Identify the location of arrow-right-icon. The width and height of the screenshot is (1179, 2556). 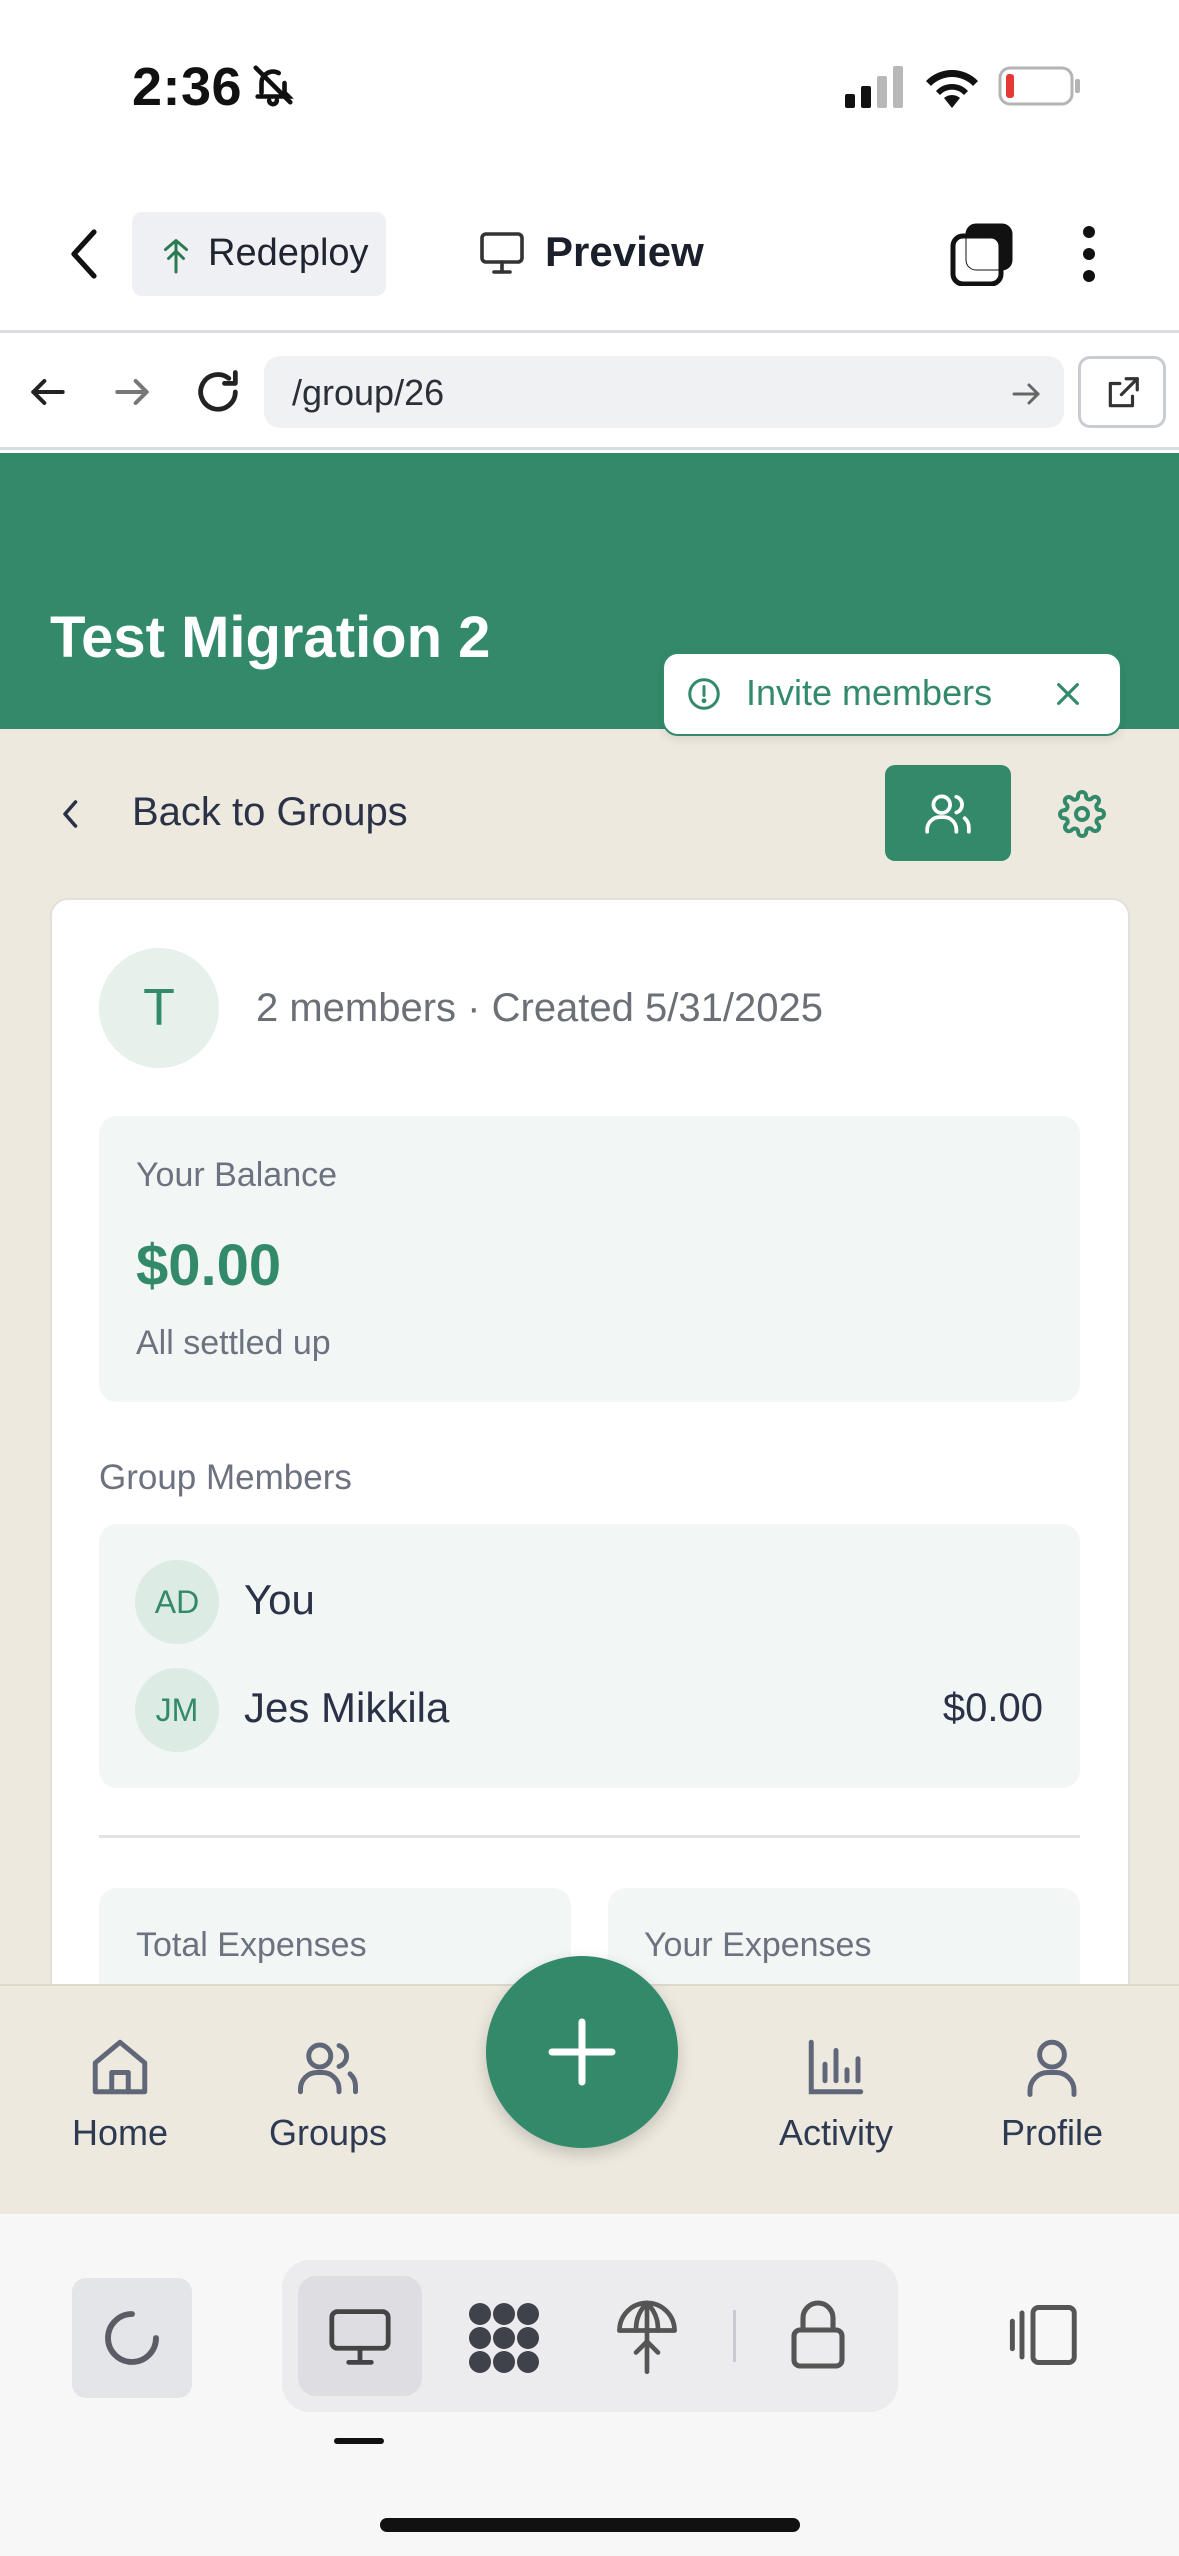
(132, 392).